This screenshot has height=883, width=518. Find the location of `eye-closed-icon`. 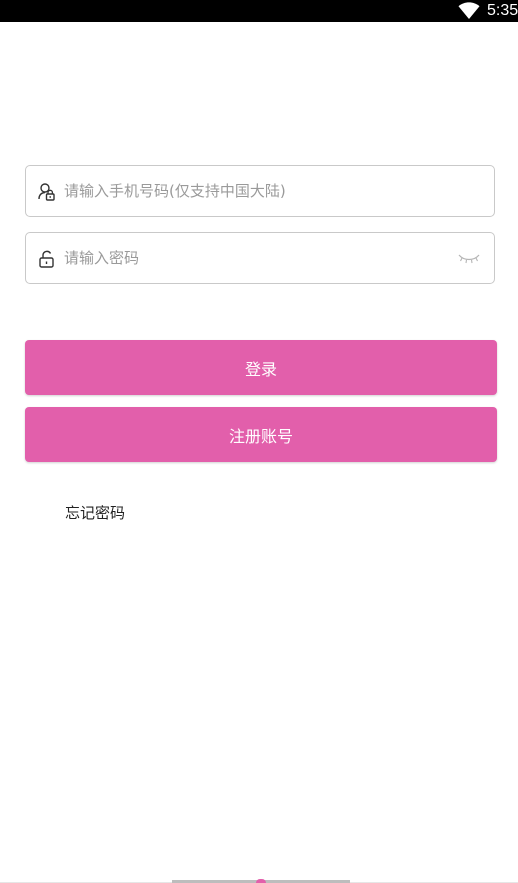

eye-closed-icon is located at coordinates (469, 258).